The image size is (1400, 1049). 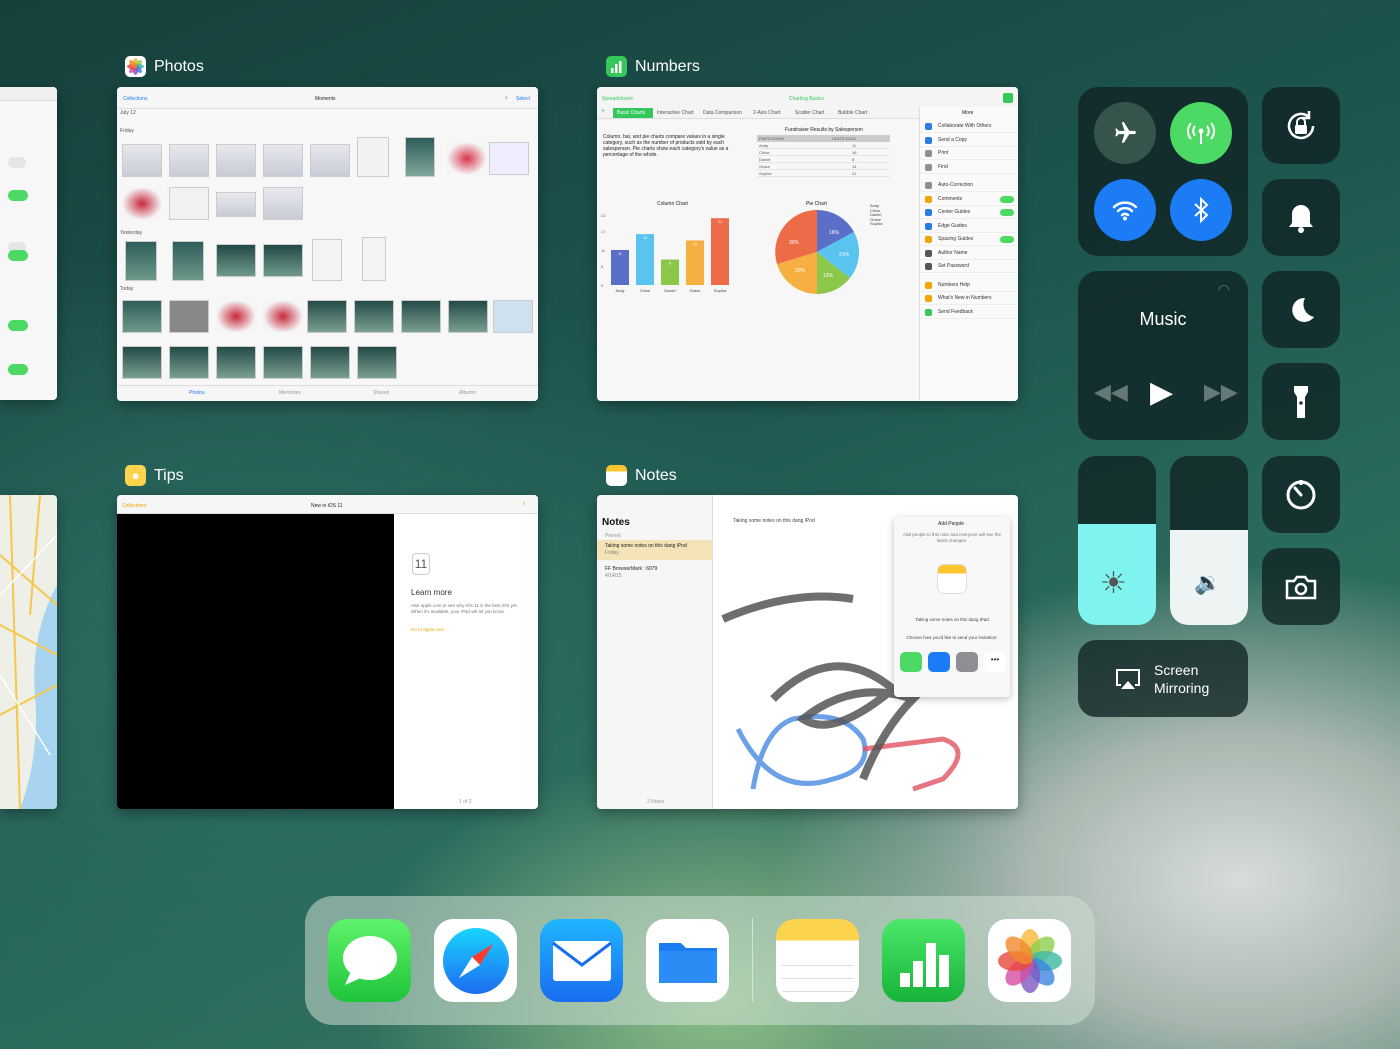 I want to click on dock-numbers-icon, so click(x=923, y=960).